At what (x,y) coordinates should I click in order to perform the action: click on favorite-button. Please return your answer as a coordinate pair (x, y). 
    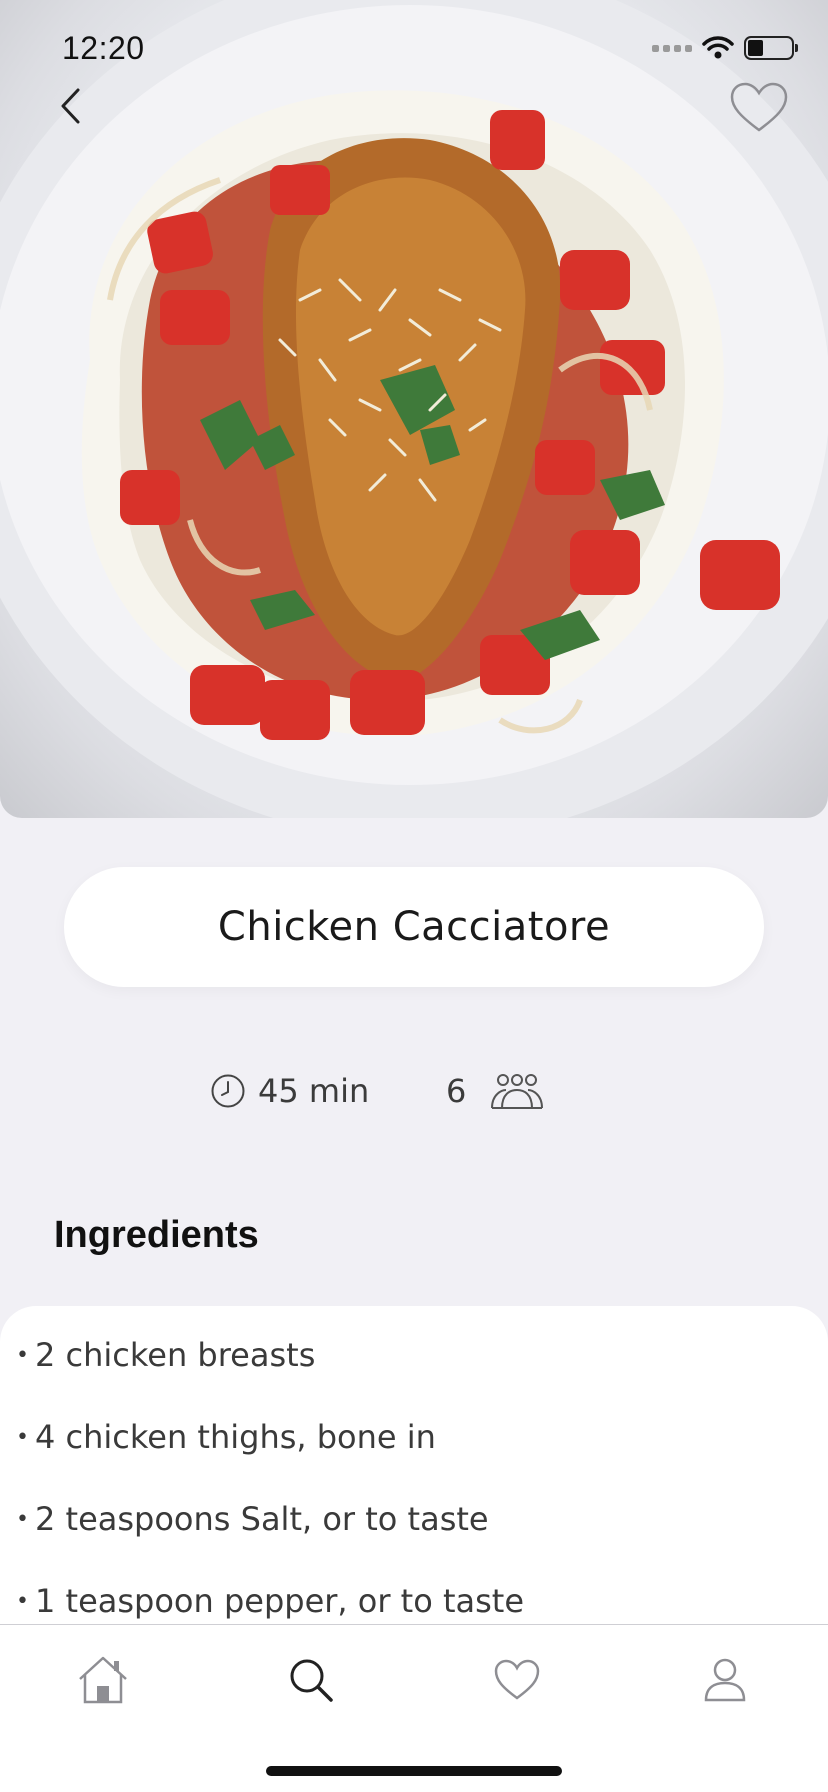
    Looking at the image, I should click on (759, 108).